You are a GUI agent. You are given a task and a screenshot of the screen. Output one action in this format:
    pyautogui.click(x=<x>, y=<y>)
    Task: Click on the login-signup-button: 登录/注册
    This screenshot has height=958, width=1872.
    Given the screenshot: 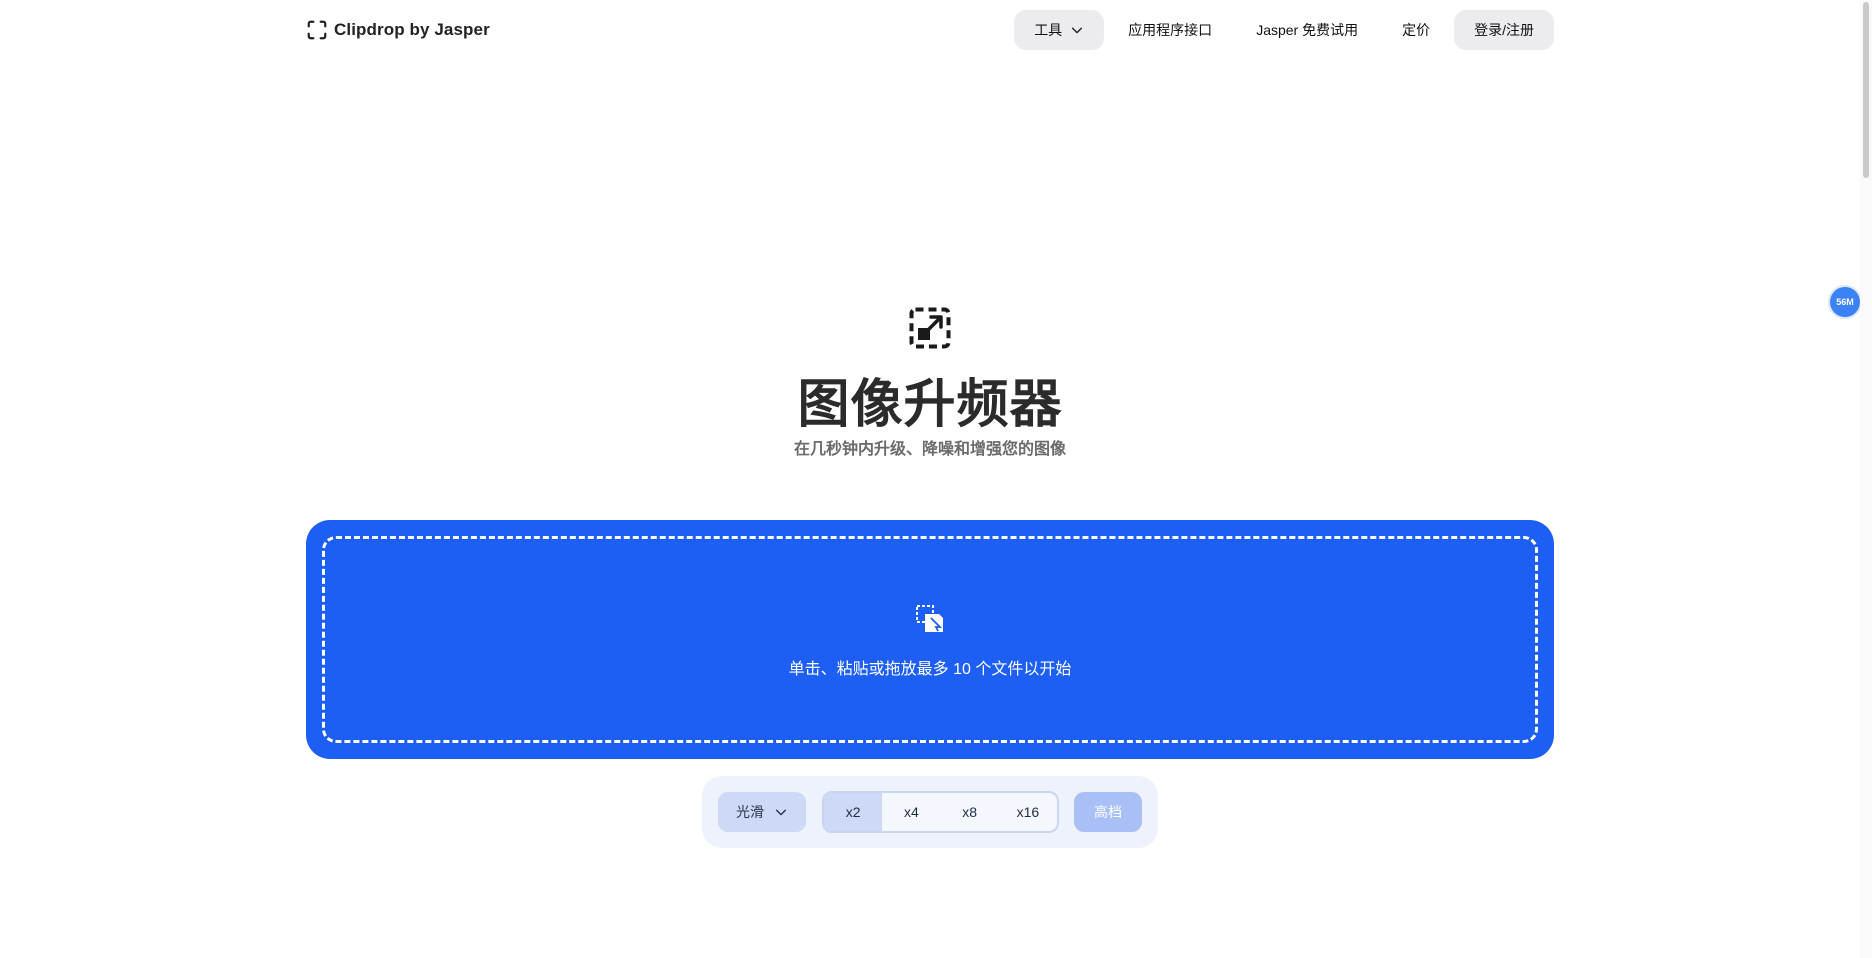 What is the action you would take?
    pyautogui.click(x=1504, y=30)
    